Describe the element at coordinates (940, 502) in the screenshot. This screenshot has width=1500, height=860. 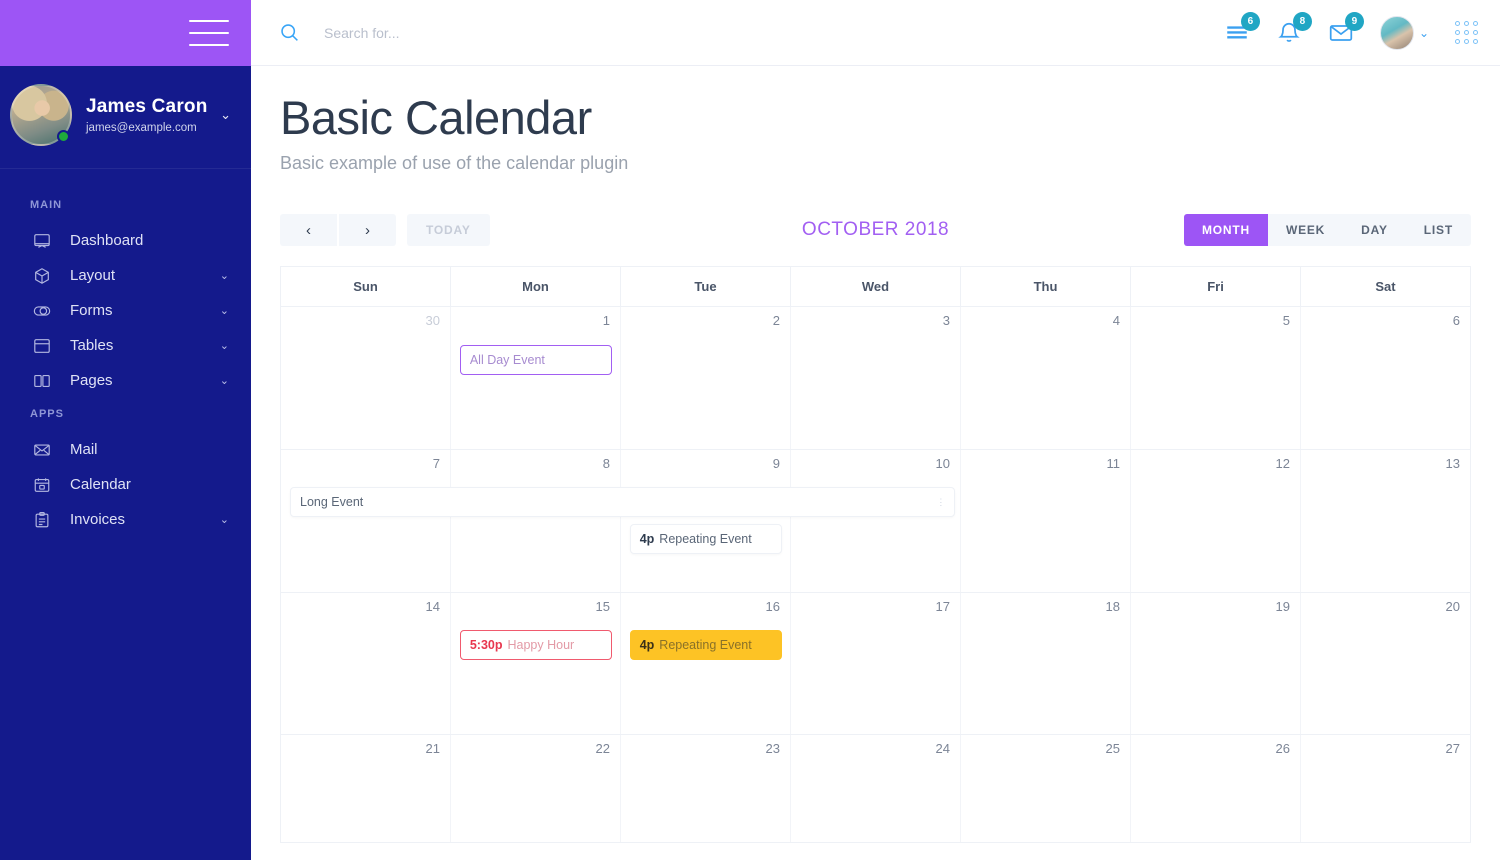
I see `event-resize-handle: ⋮` at that location.